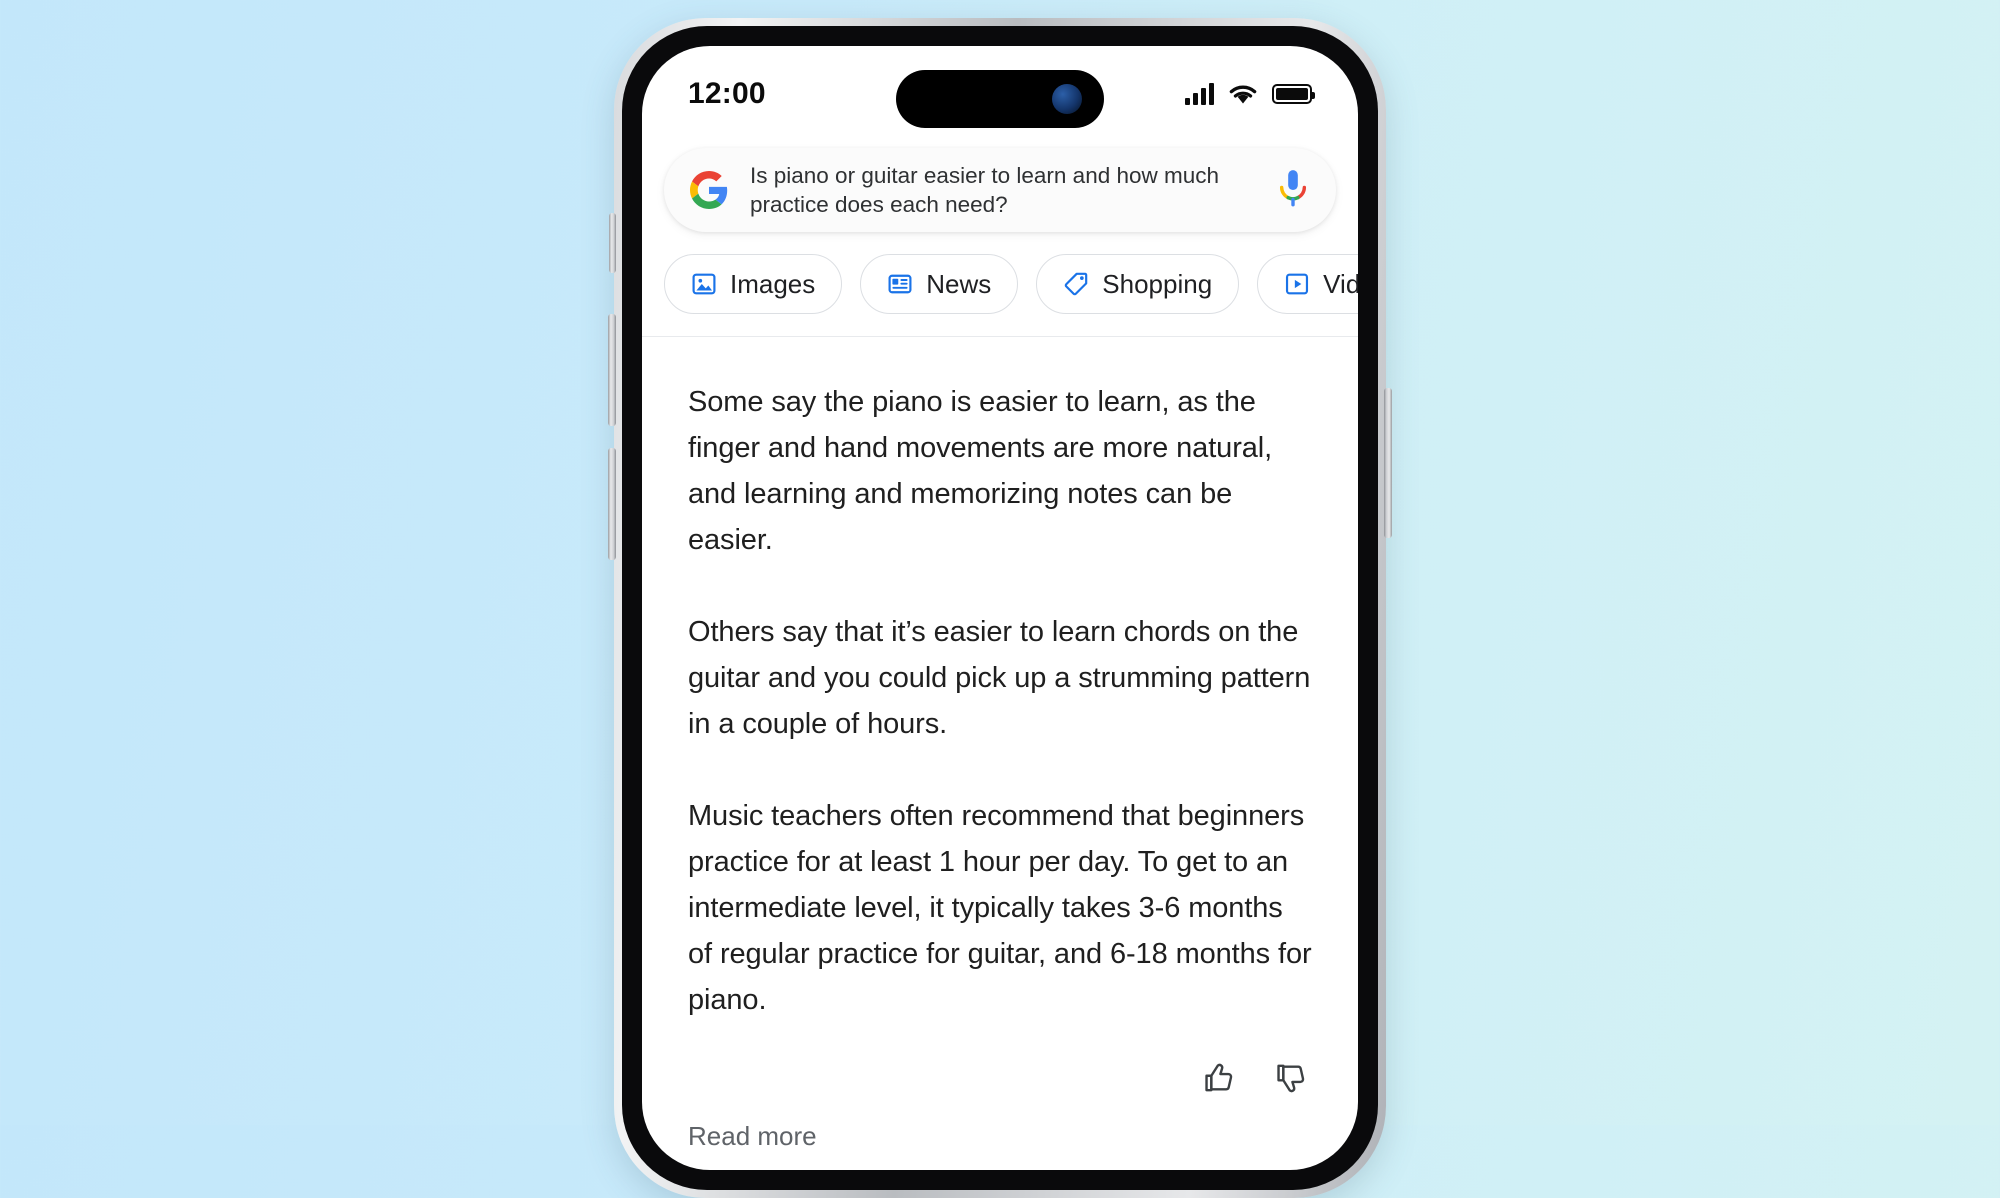  What do you see at coordinates (727, 93) in the screenshot?
I see `status-bar-time: 12:00` at bounding box center [727, 93].